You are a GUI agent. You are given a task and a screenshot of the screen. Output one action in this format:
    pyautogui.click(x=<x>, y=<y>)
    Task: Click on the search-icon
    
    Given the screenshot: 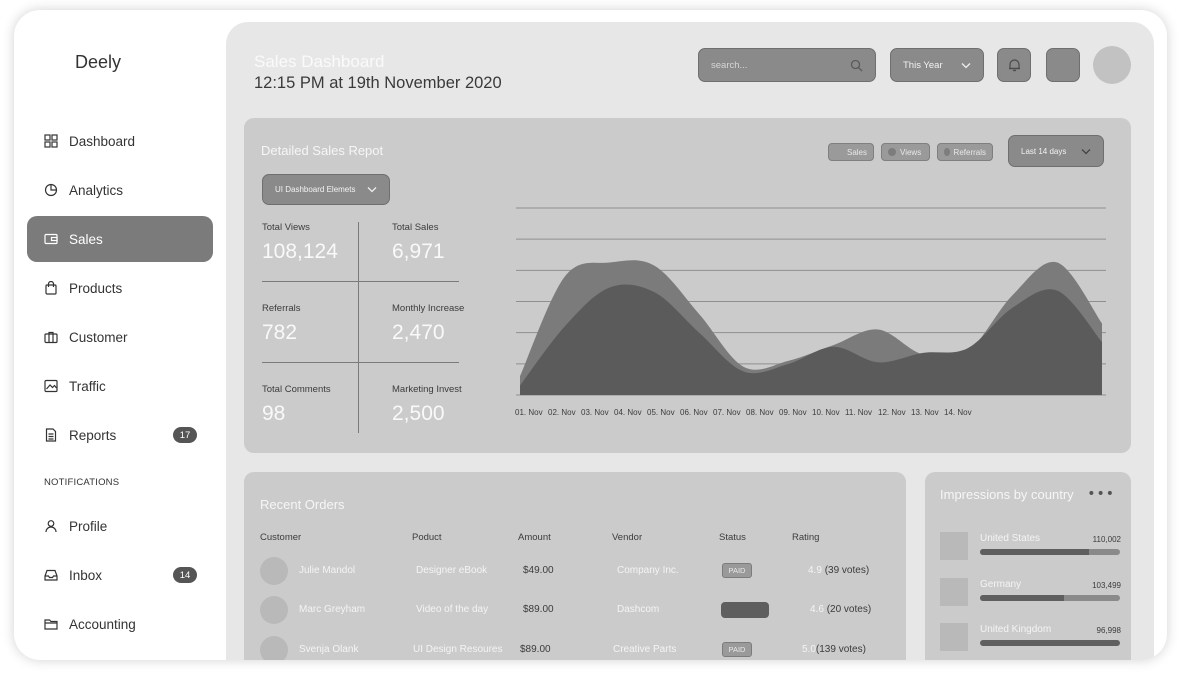 What is the action you would take?
    pyautogui.click(x=856, y=65)
    